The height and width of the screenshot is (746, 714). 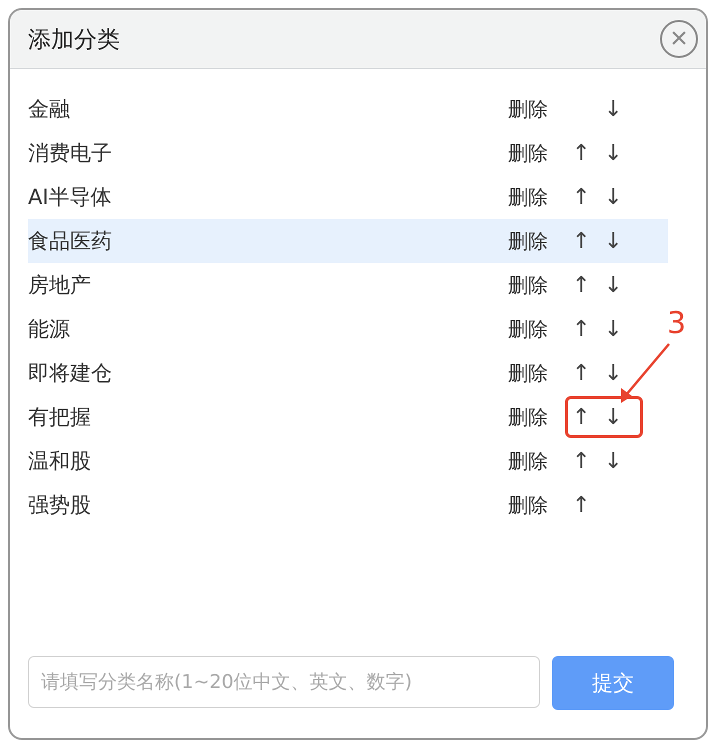 I want to click on category-name: 金融, so click(x=268, y=109).